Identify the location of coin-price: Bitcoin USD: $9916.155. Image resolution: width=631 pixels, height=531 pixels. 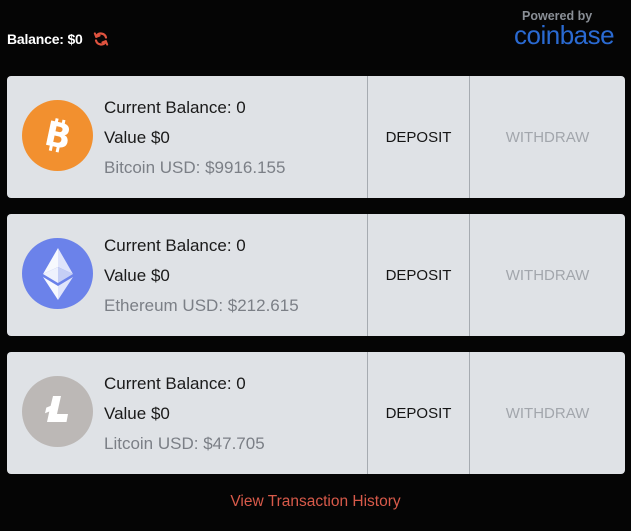
(195, 167).